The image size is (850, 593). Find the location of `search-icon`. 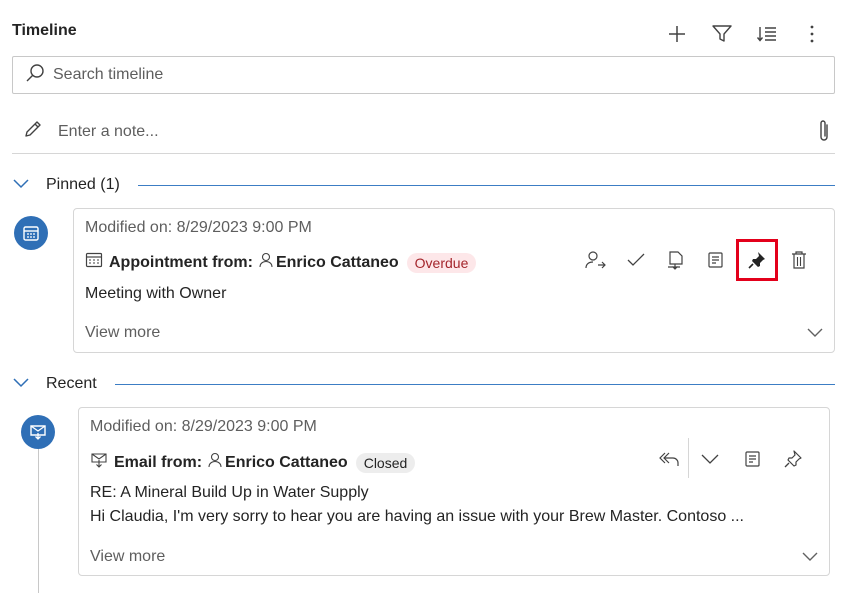

search-icon is located at coordinates (35, 75).